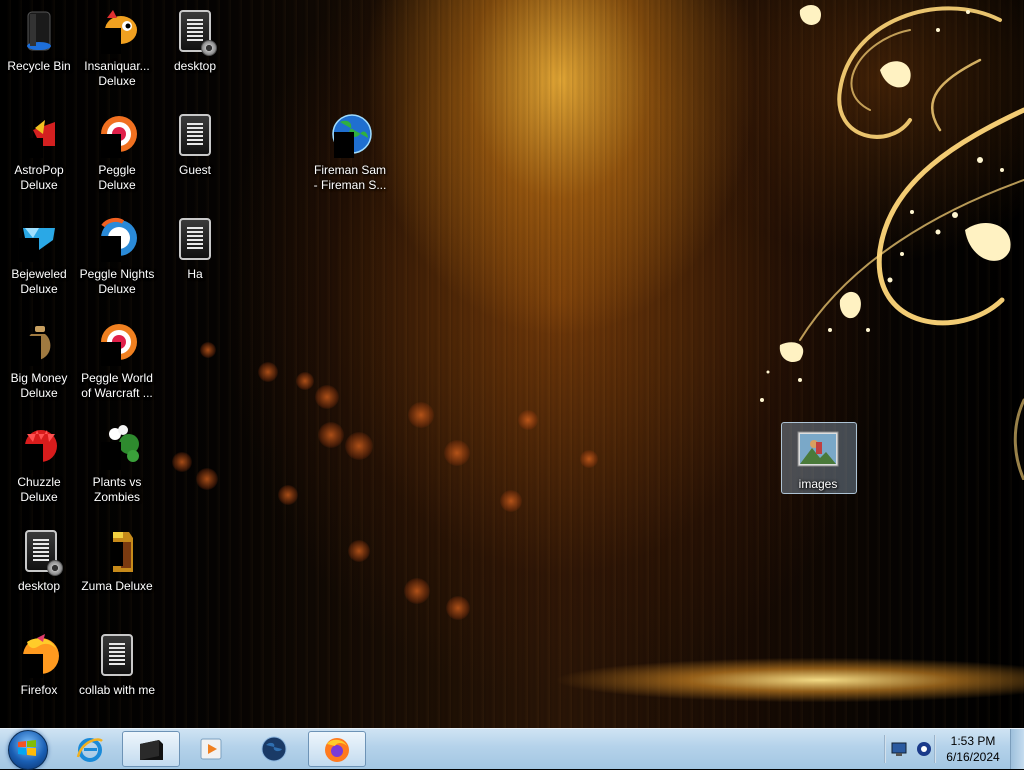  What do you see at coordinates (39, 448) in the screenshot?
I see `chuzzle-icon` at bounding box center [39, 448].